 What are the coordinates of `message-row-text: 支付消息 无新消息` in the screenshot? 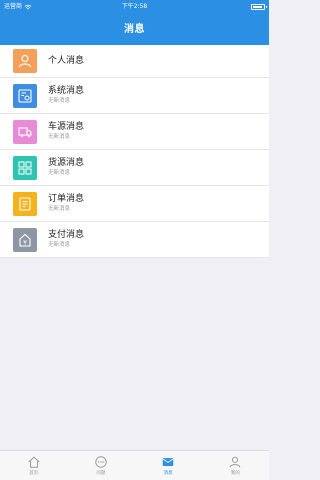 It's located at (66, 239).